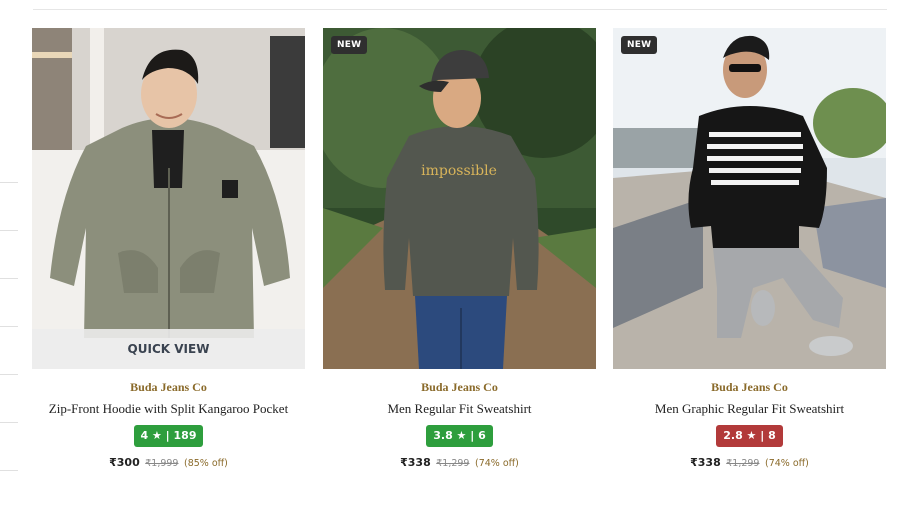  What do you see at coordinates (168, 349) in the screenshot?
I see `quick-view-button: QUICK VIEW` at bounding box center [168, 349].